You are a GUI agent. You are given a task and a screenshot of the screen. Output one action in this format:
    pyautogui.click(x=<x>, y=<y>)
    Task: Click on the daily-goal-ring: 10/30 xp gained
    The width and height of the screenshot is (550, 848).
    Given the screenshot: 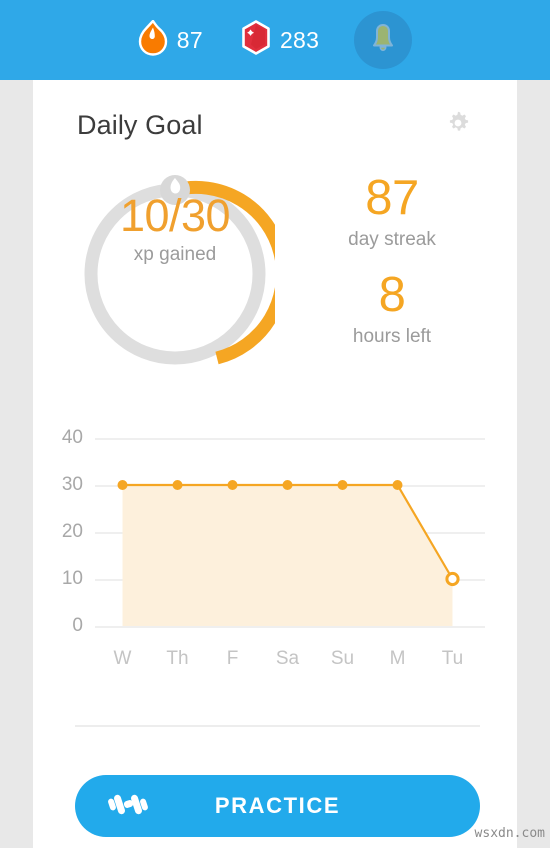 What is the action you would take?
    pyautogui.click(x=182, y=274)
    